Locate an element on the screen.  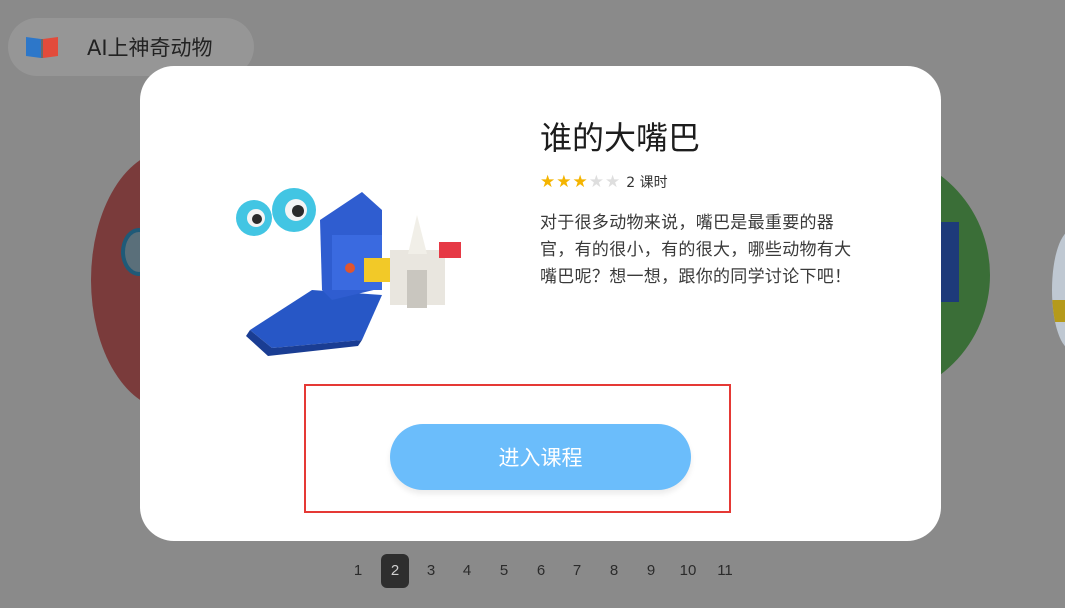
difficulty-rating: ★ ★ ★ ★ ★ 2 课时 is located at coordinates (604, 182).